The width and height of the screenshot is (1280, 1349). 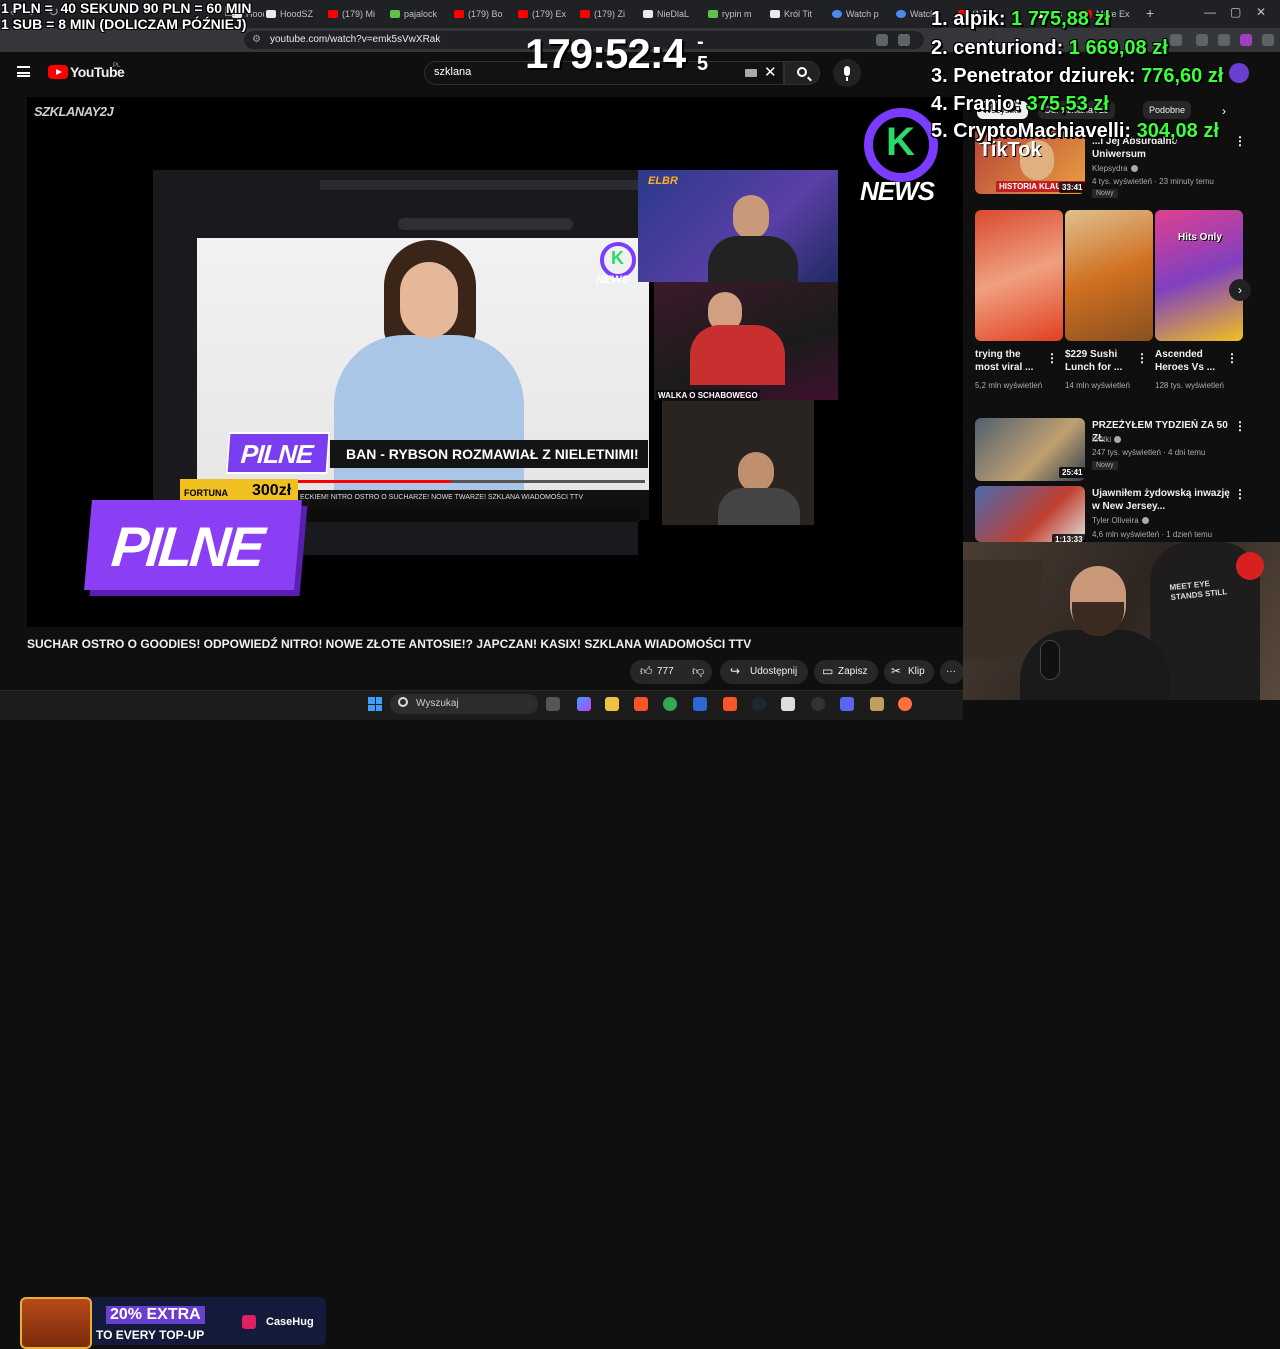 What do you see at coordinates (553, 704) in the screenshot?
I see `task-view-icon` at bounding box center [553, 704].